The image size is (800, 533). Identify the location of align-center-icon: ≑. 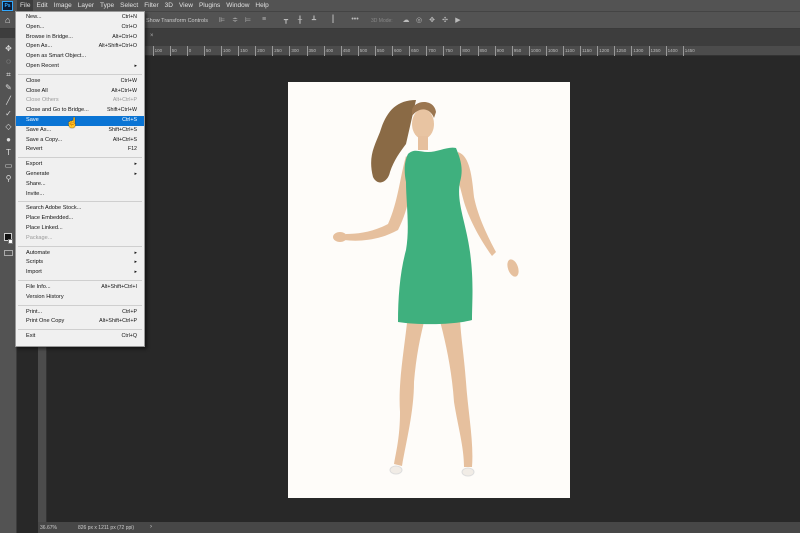
(235, 20).